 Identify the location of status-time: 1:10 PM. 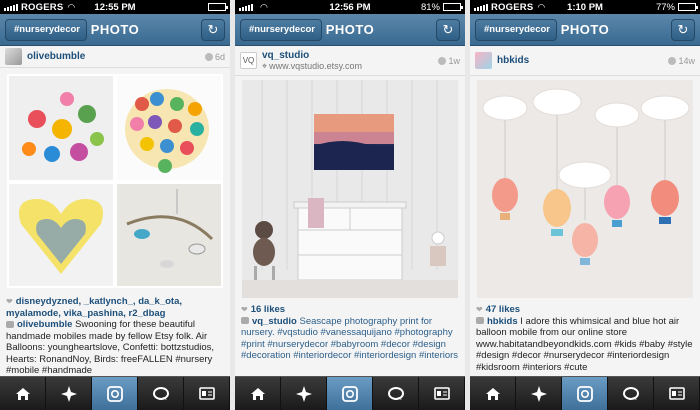
(585, 7).